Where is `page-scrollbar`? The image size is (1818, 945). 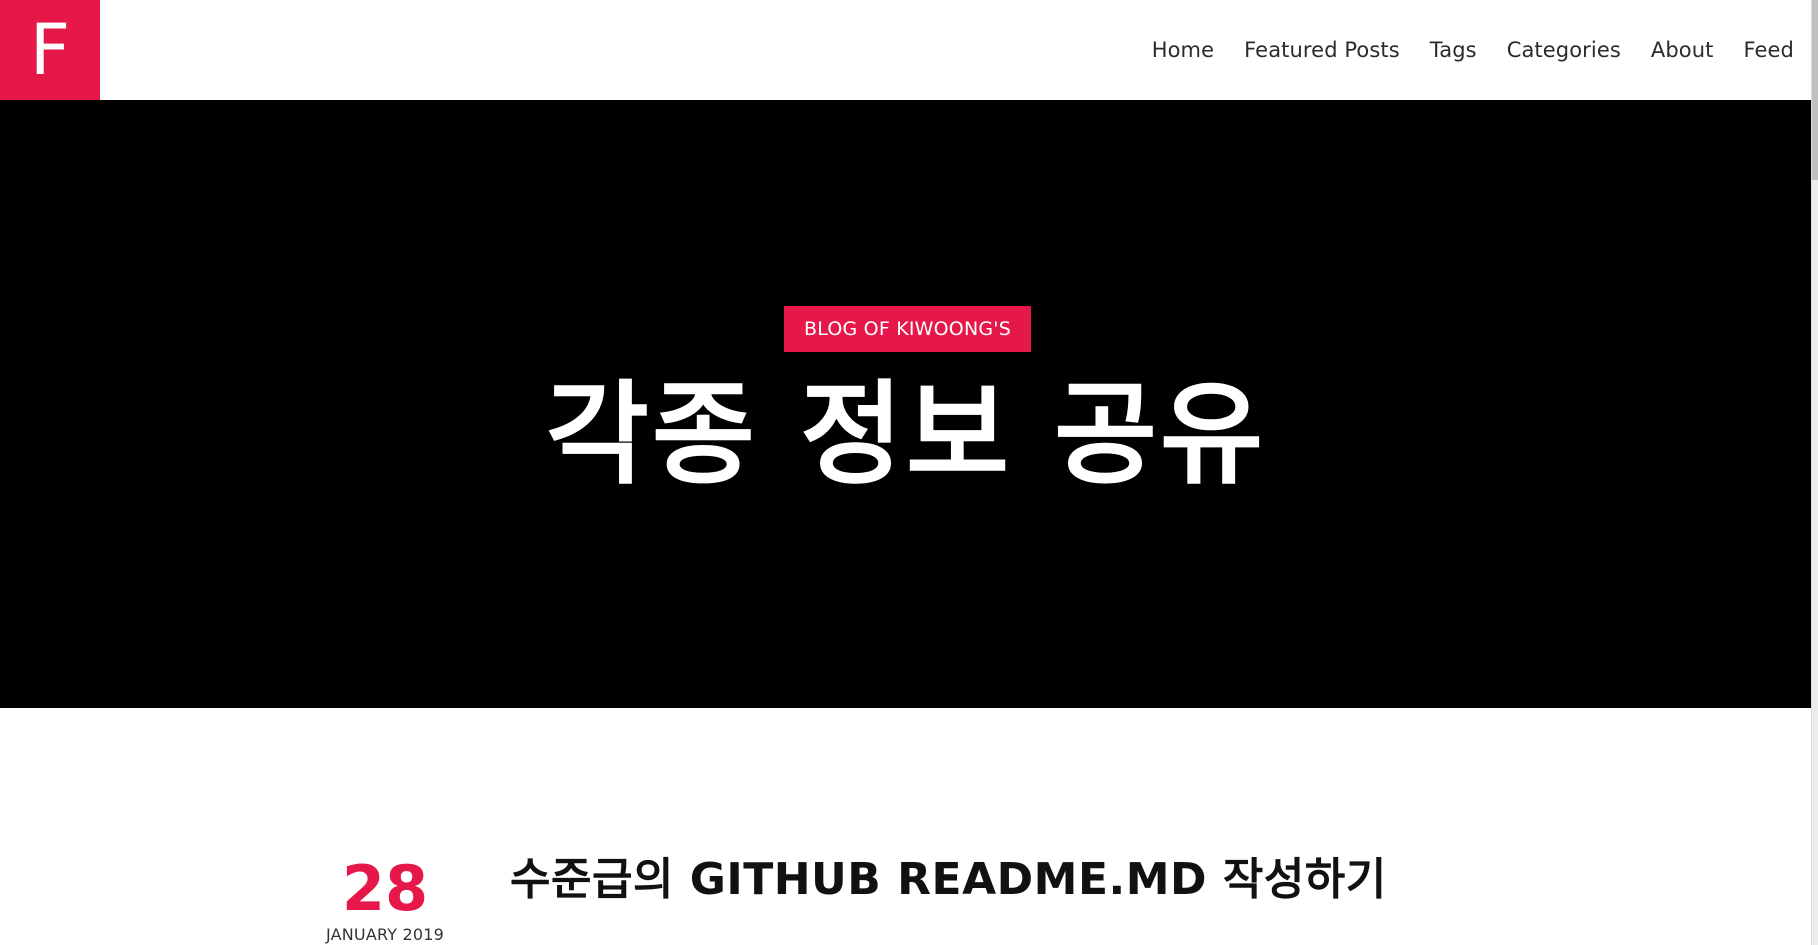 page-scrollbar is located at coordinates (1814, 472).